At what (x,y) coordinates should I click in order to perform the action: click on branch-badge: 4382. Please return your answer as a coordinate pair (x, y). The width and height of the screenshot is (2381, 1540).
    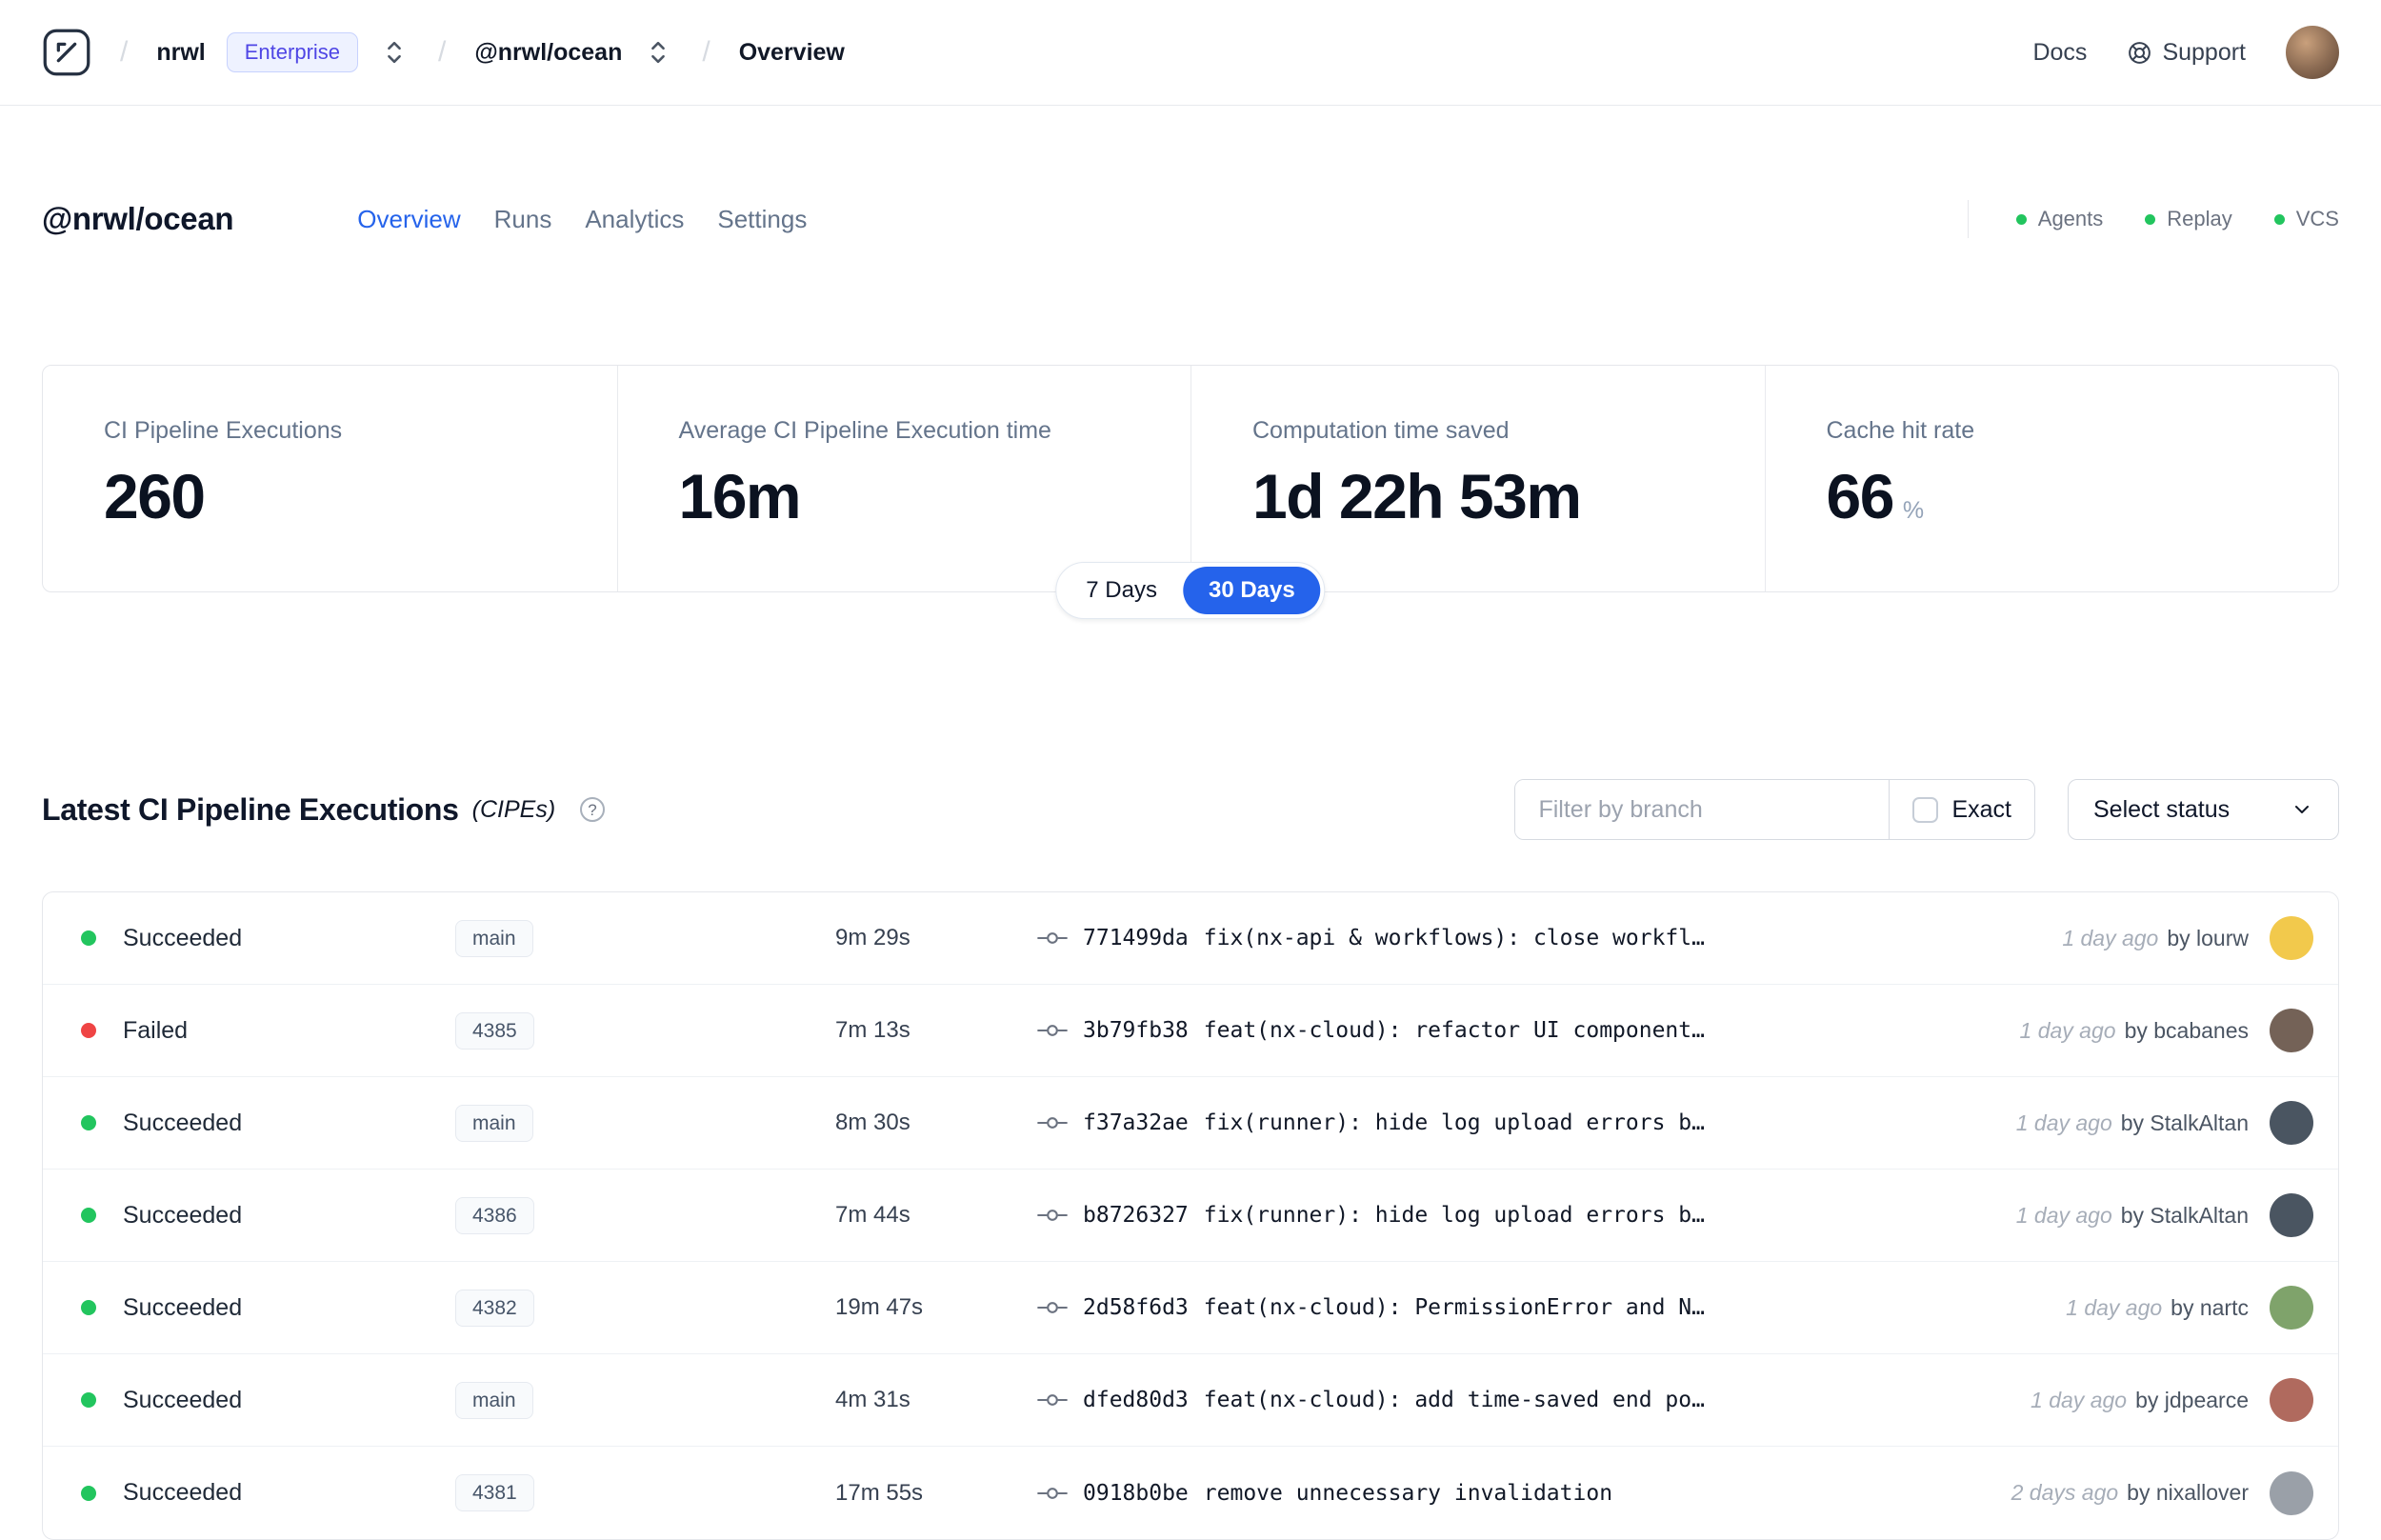
    Looking at the image, I should click on (495, 1308).